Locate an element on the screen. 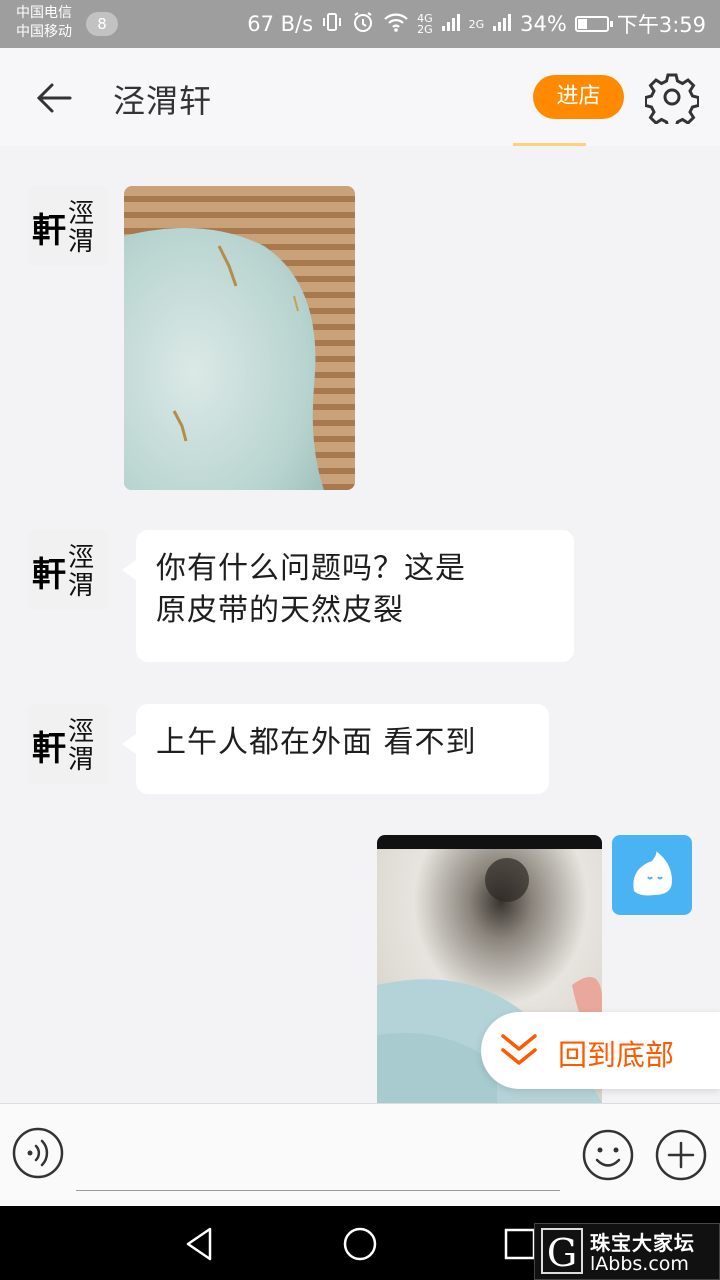 The image size is (720, 1280). smiling-blob-icon is located at coordinates (652, 873).